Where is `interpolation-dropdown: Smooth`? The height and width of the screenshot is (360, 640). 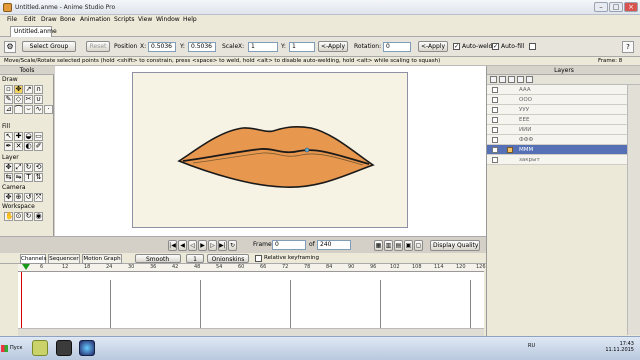 interpolation-dropdown: Smooth is located at coordinates (158, 258).